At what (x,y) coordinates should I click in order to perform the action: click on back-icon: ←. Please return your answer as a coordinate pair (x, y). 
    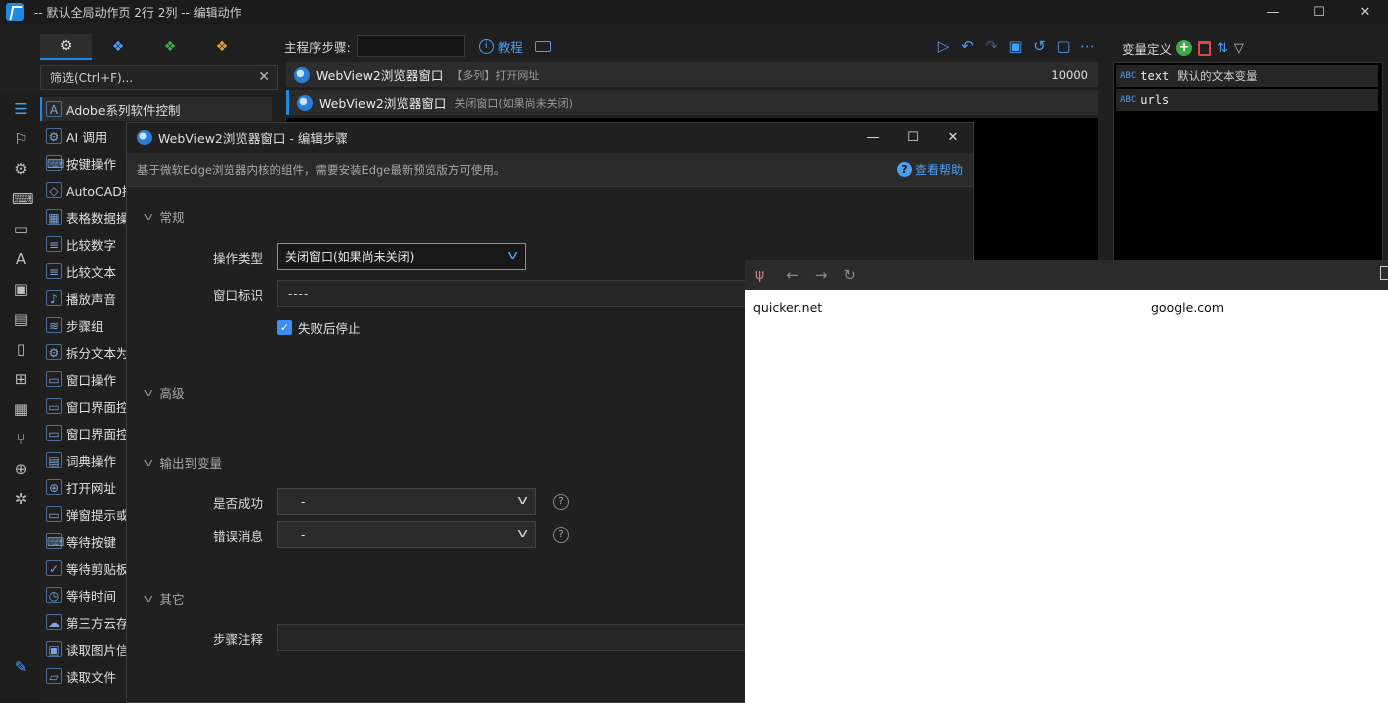
    Looking at the image, I should click on (792, 275).